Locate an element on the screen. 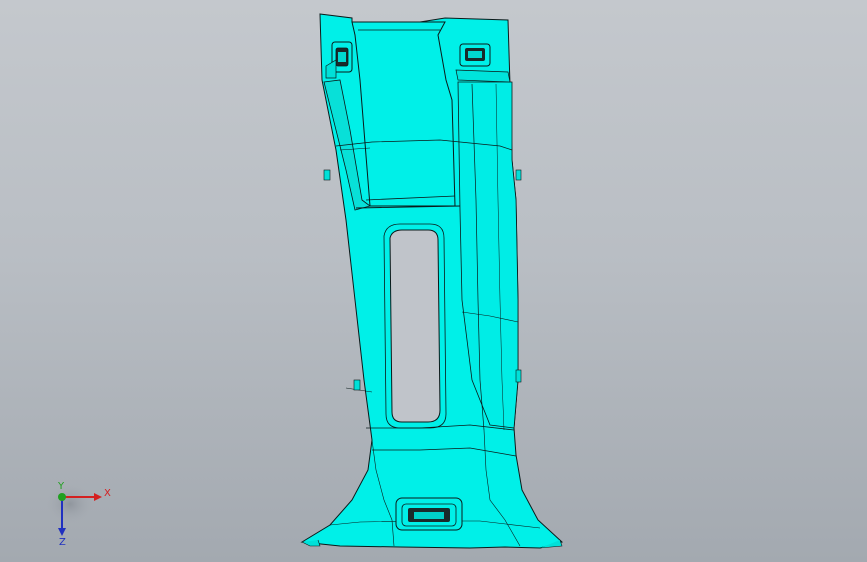 This screenshot has height=562, width=867. clip-bottom is located at coordinates (429, 514).